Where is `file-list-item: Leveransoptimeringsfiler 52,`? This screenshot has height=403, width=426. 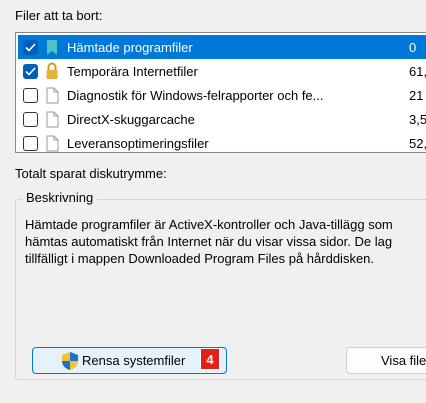 file-list-item: Leveransoptimeringsfiler 52, is located at coordinates (222, 141).